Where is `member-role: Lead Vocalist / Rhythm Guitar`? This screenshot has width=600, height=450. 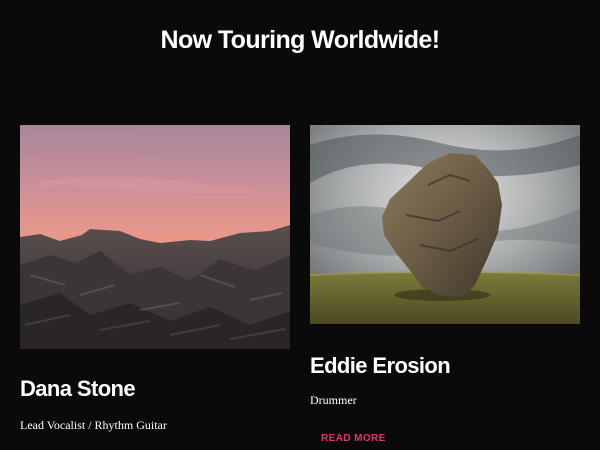
member-role: Lead Vocalist / Rhythm Guitar is located at coordinates (93, 425).